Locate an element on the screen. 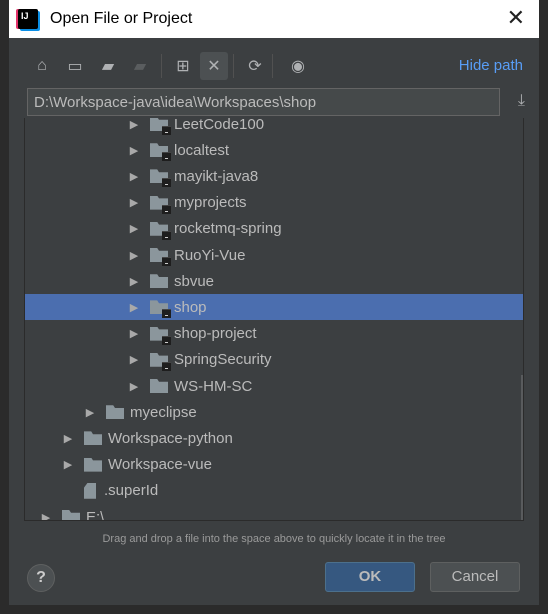 This screenshot has width=548, height=614. tree-item: ▶ sbvue is located at coordinates (274, 281).